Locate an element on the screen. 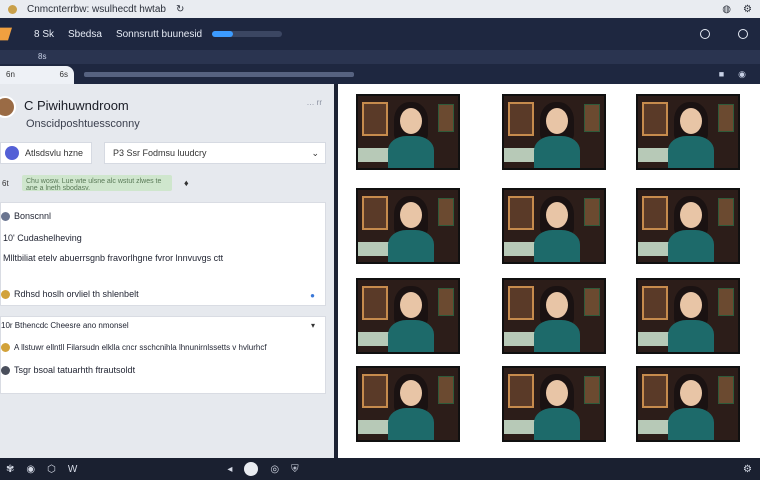 The height and width of the screenshot is (480, 760). card-footer-row: Rdhsd hoslh orvliel th shlenbelt is located at coordinates (70, 294).